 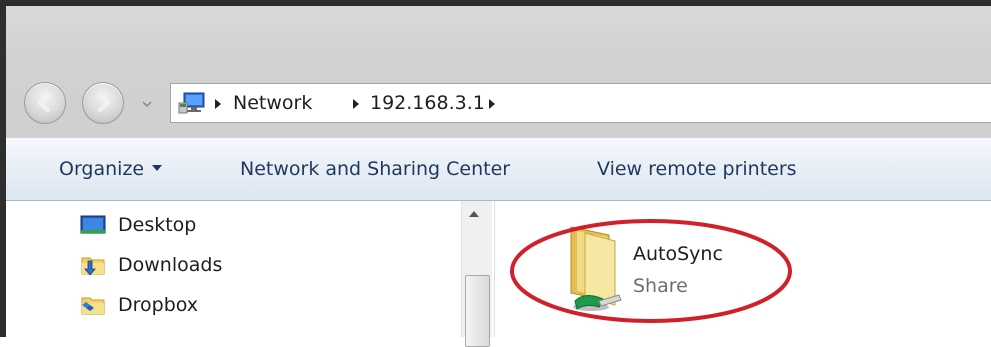 What do you see at coordinates (272, 103) in the screenshot?
I see `breadcrumb-network: Network` at bounding box center [272, 103].